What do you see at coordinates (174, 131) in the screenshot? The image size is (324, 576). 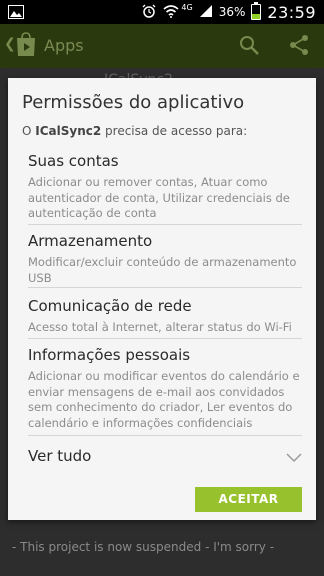 I see `subtitle-suffix: precisa de acesso para:` at bounding box center [174, 131].